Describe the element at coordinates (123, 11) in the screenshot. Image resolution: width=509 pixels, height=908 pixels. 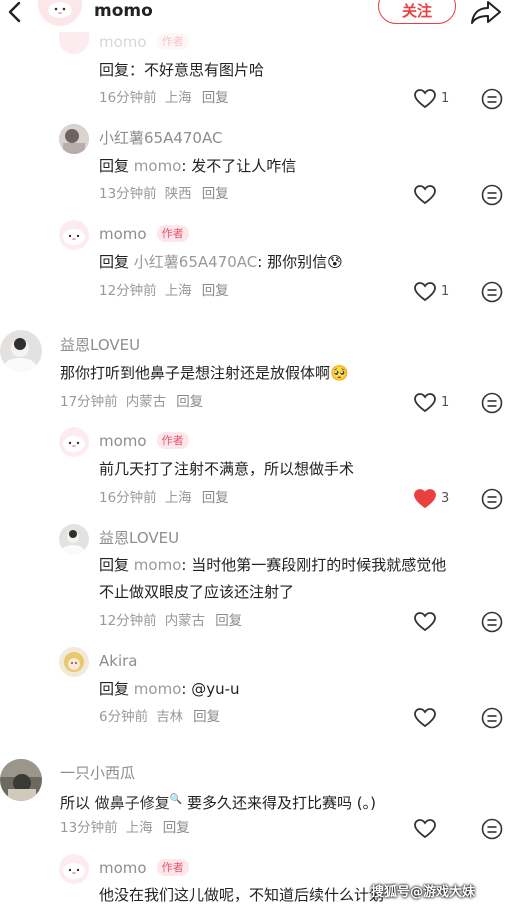
I see `page-title: momo` at that location.